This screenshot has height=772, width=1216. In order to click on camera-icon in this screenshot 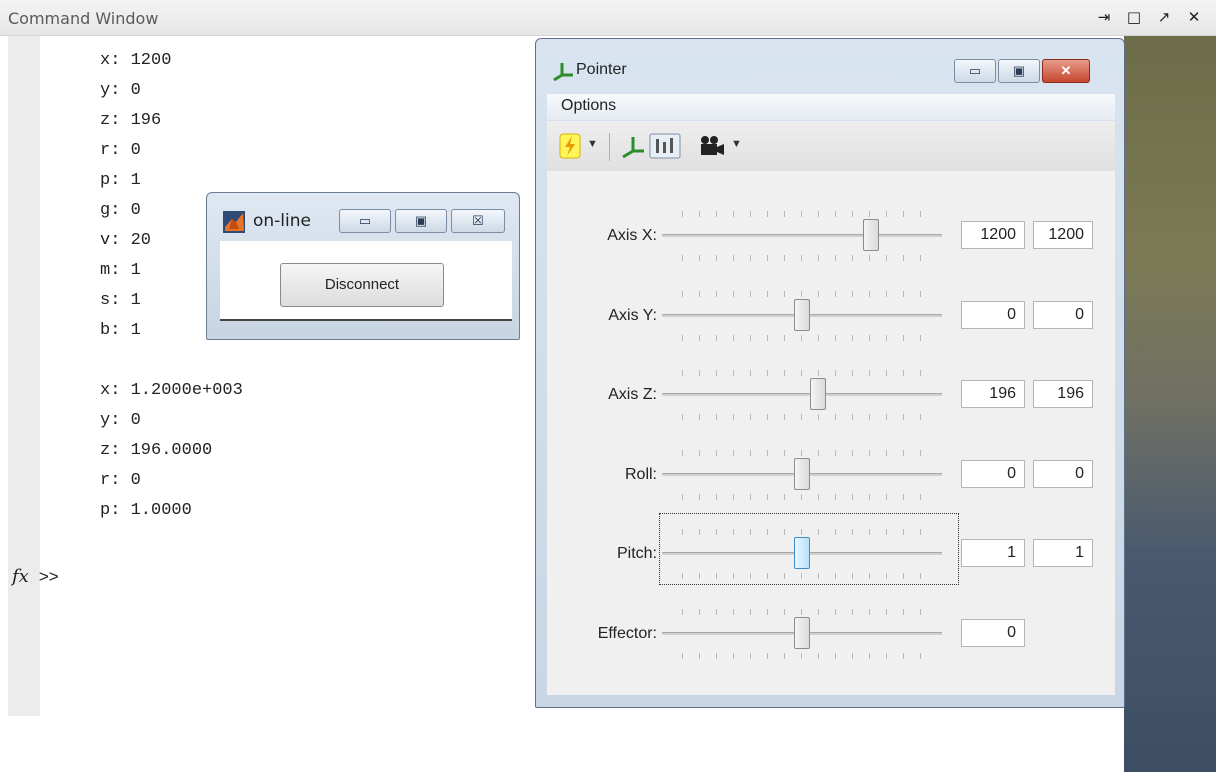, I will do `click(711, 146)`.